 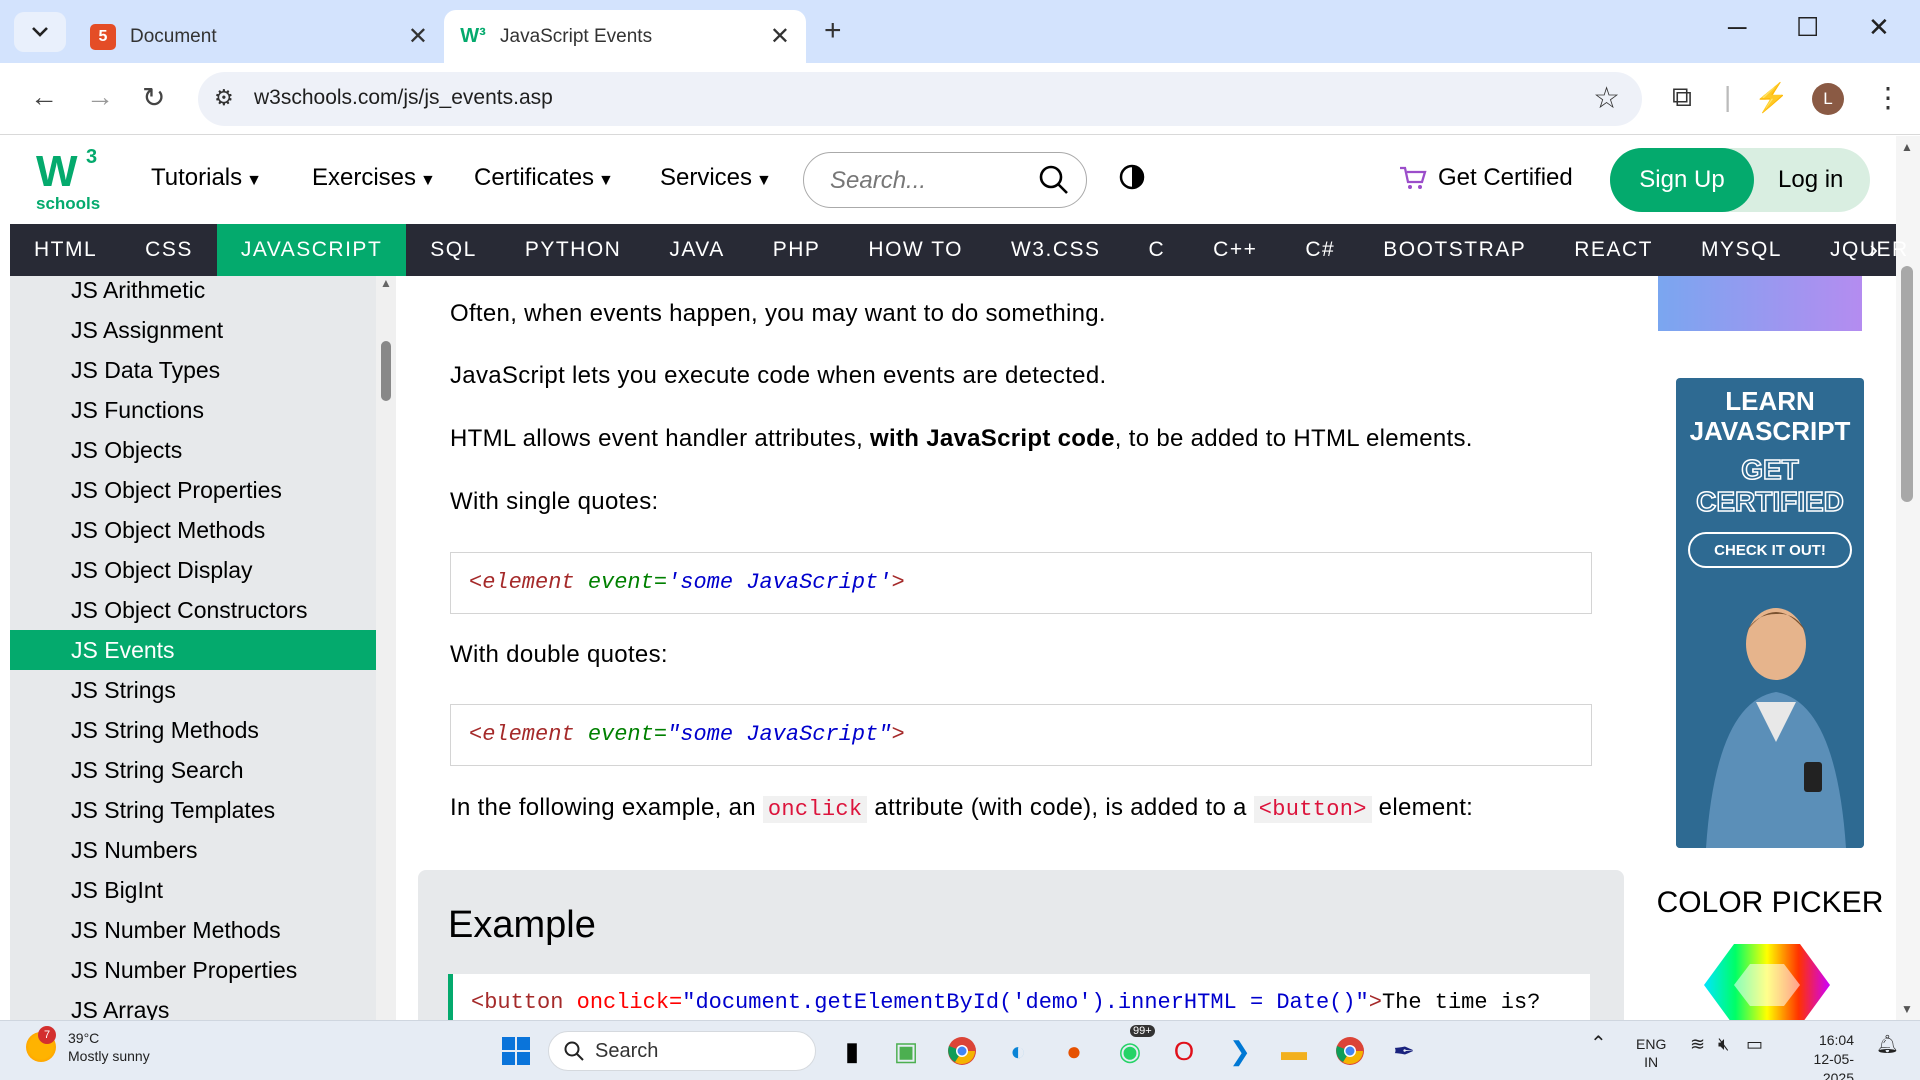 What do you see at coordinates (1651, 1053) in the screenshot?
I see `language-indicator: ENG IN` at bounding box center [1651, 1053].